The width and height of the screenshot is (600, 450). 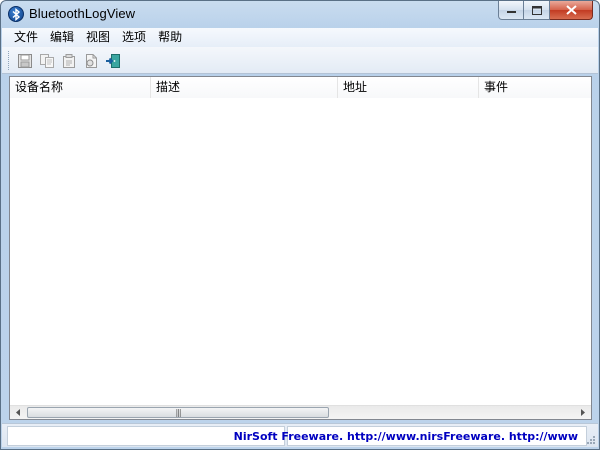 I want to click on menu-options: 选项, so click(x=134, y=37).